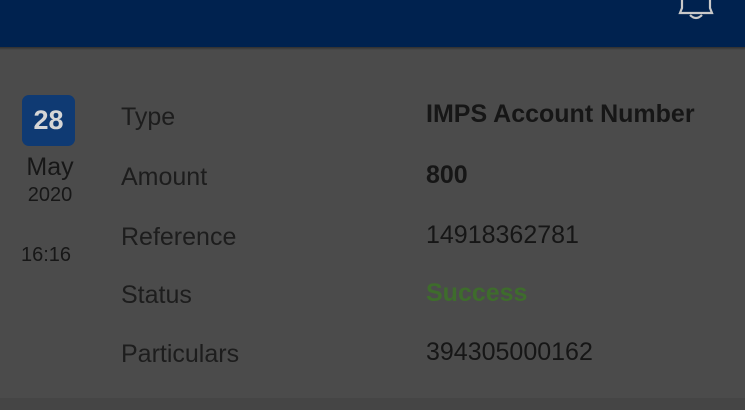 The image size is (745, 410). Describe the element at coordinates (46, 255) in the screenshot. I see `transaction-time: 16:16` at that location.